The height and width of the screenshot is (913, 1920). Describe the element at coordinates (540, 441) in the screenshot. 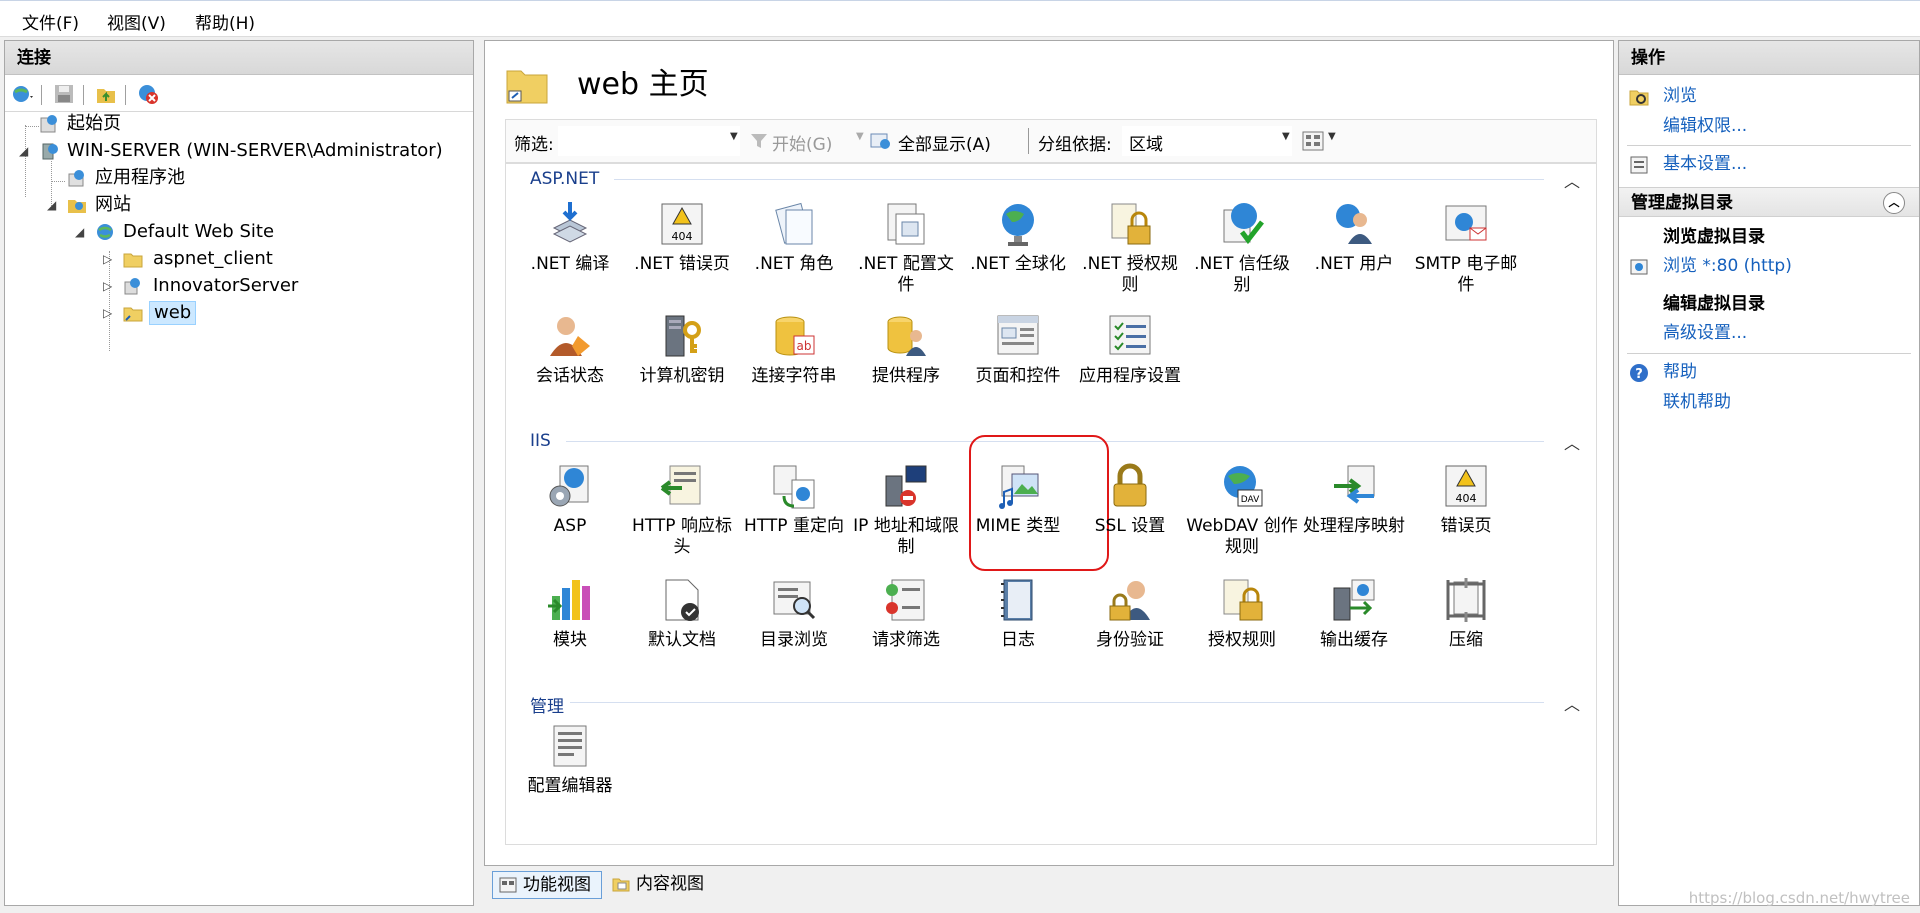

I see `group-title-iis: IIS` at that location.